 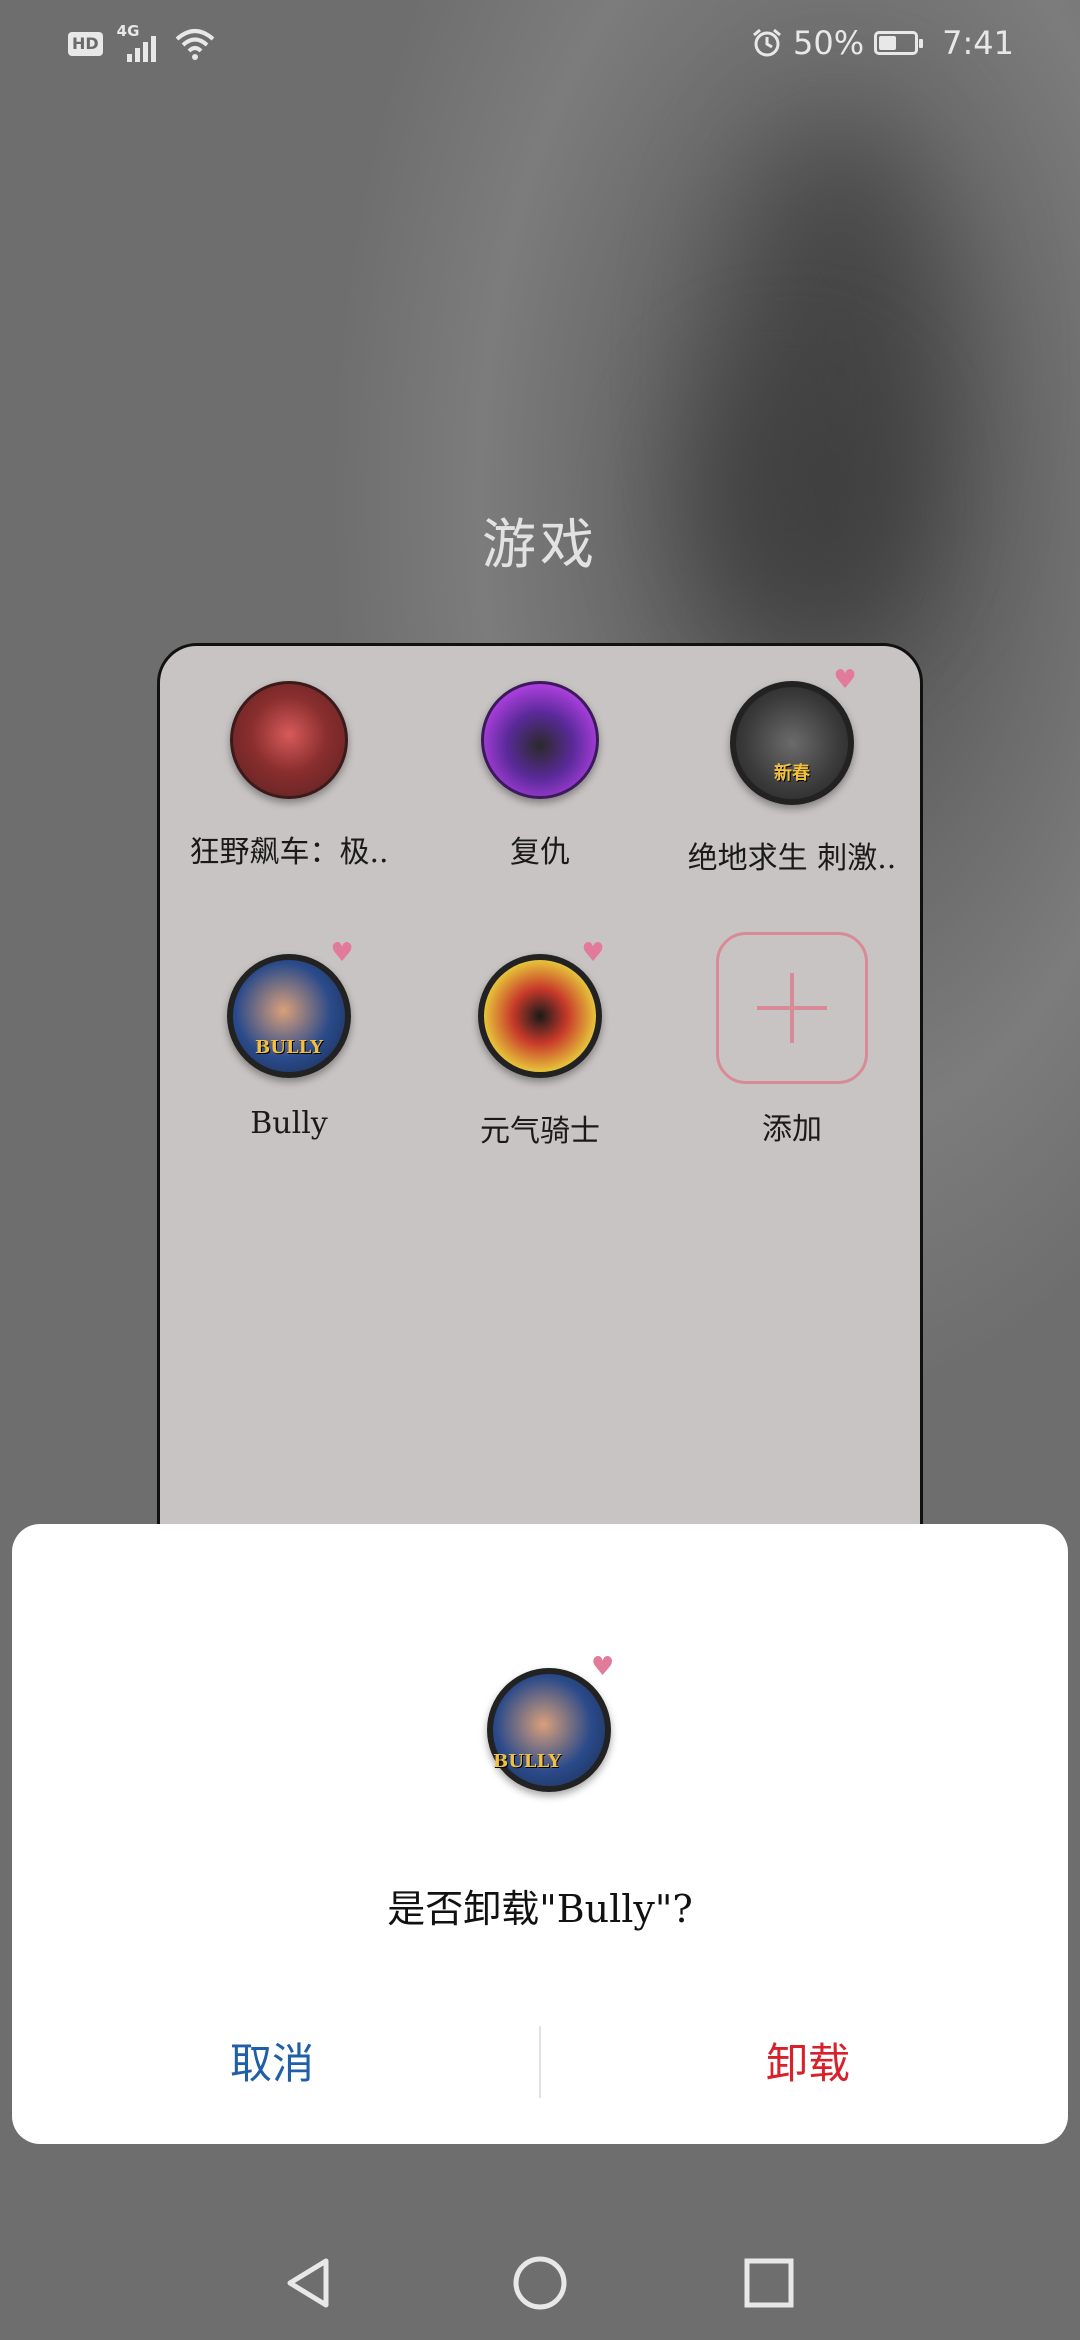 What do you see at coordinates (540, 740) in the screenshot?
I see `revenge-game-icon` at bounding box center [540, 740].